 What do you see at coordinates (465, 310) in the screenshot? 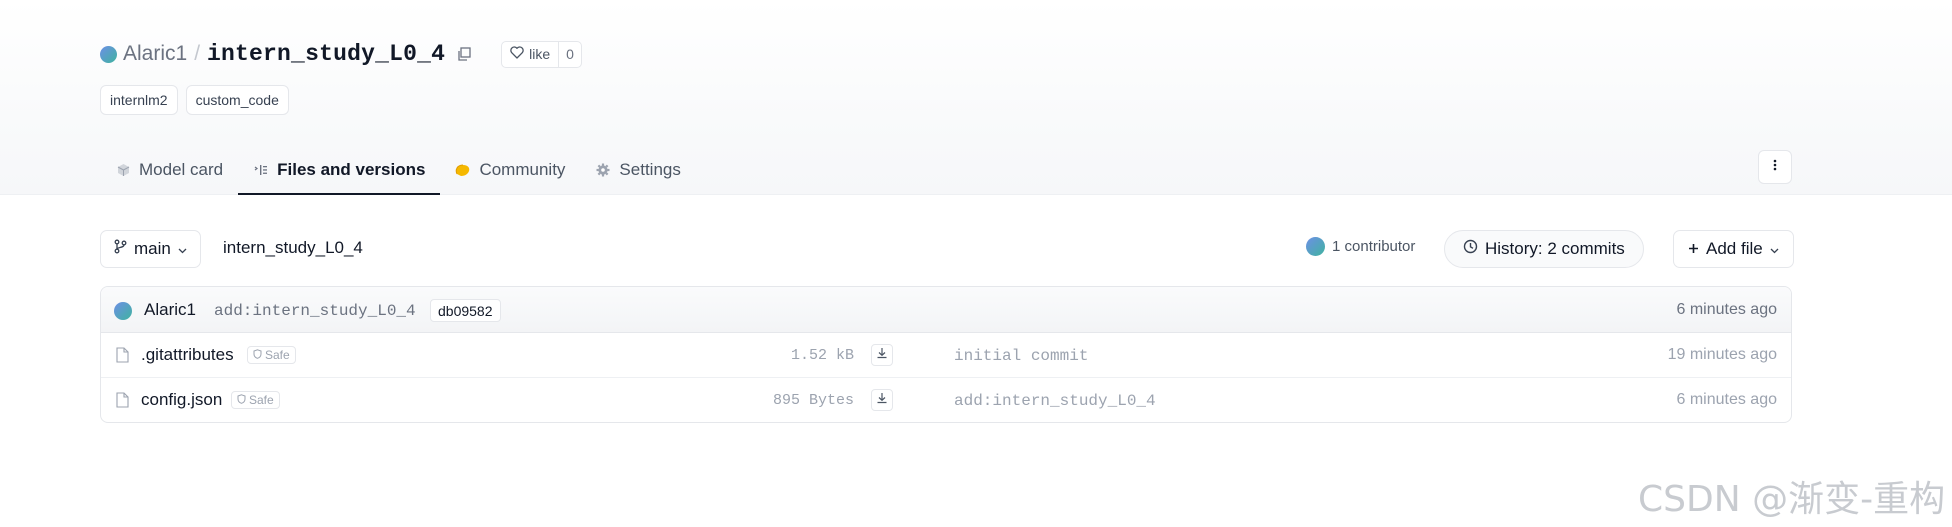
I see `commit-hash: db09582` at bounding box center [465, 310].